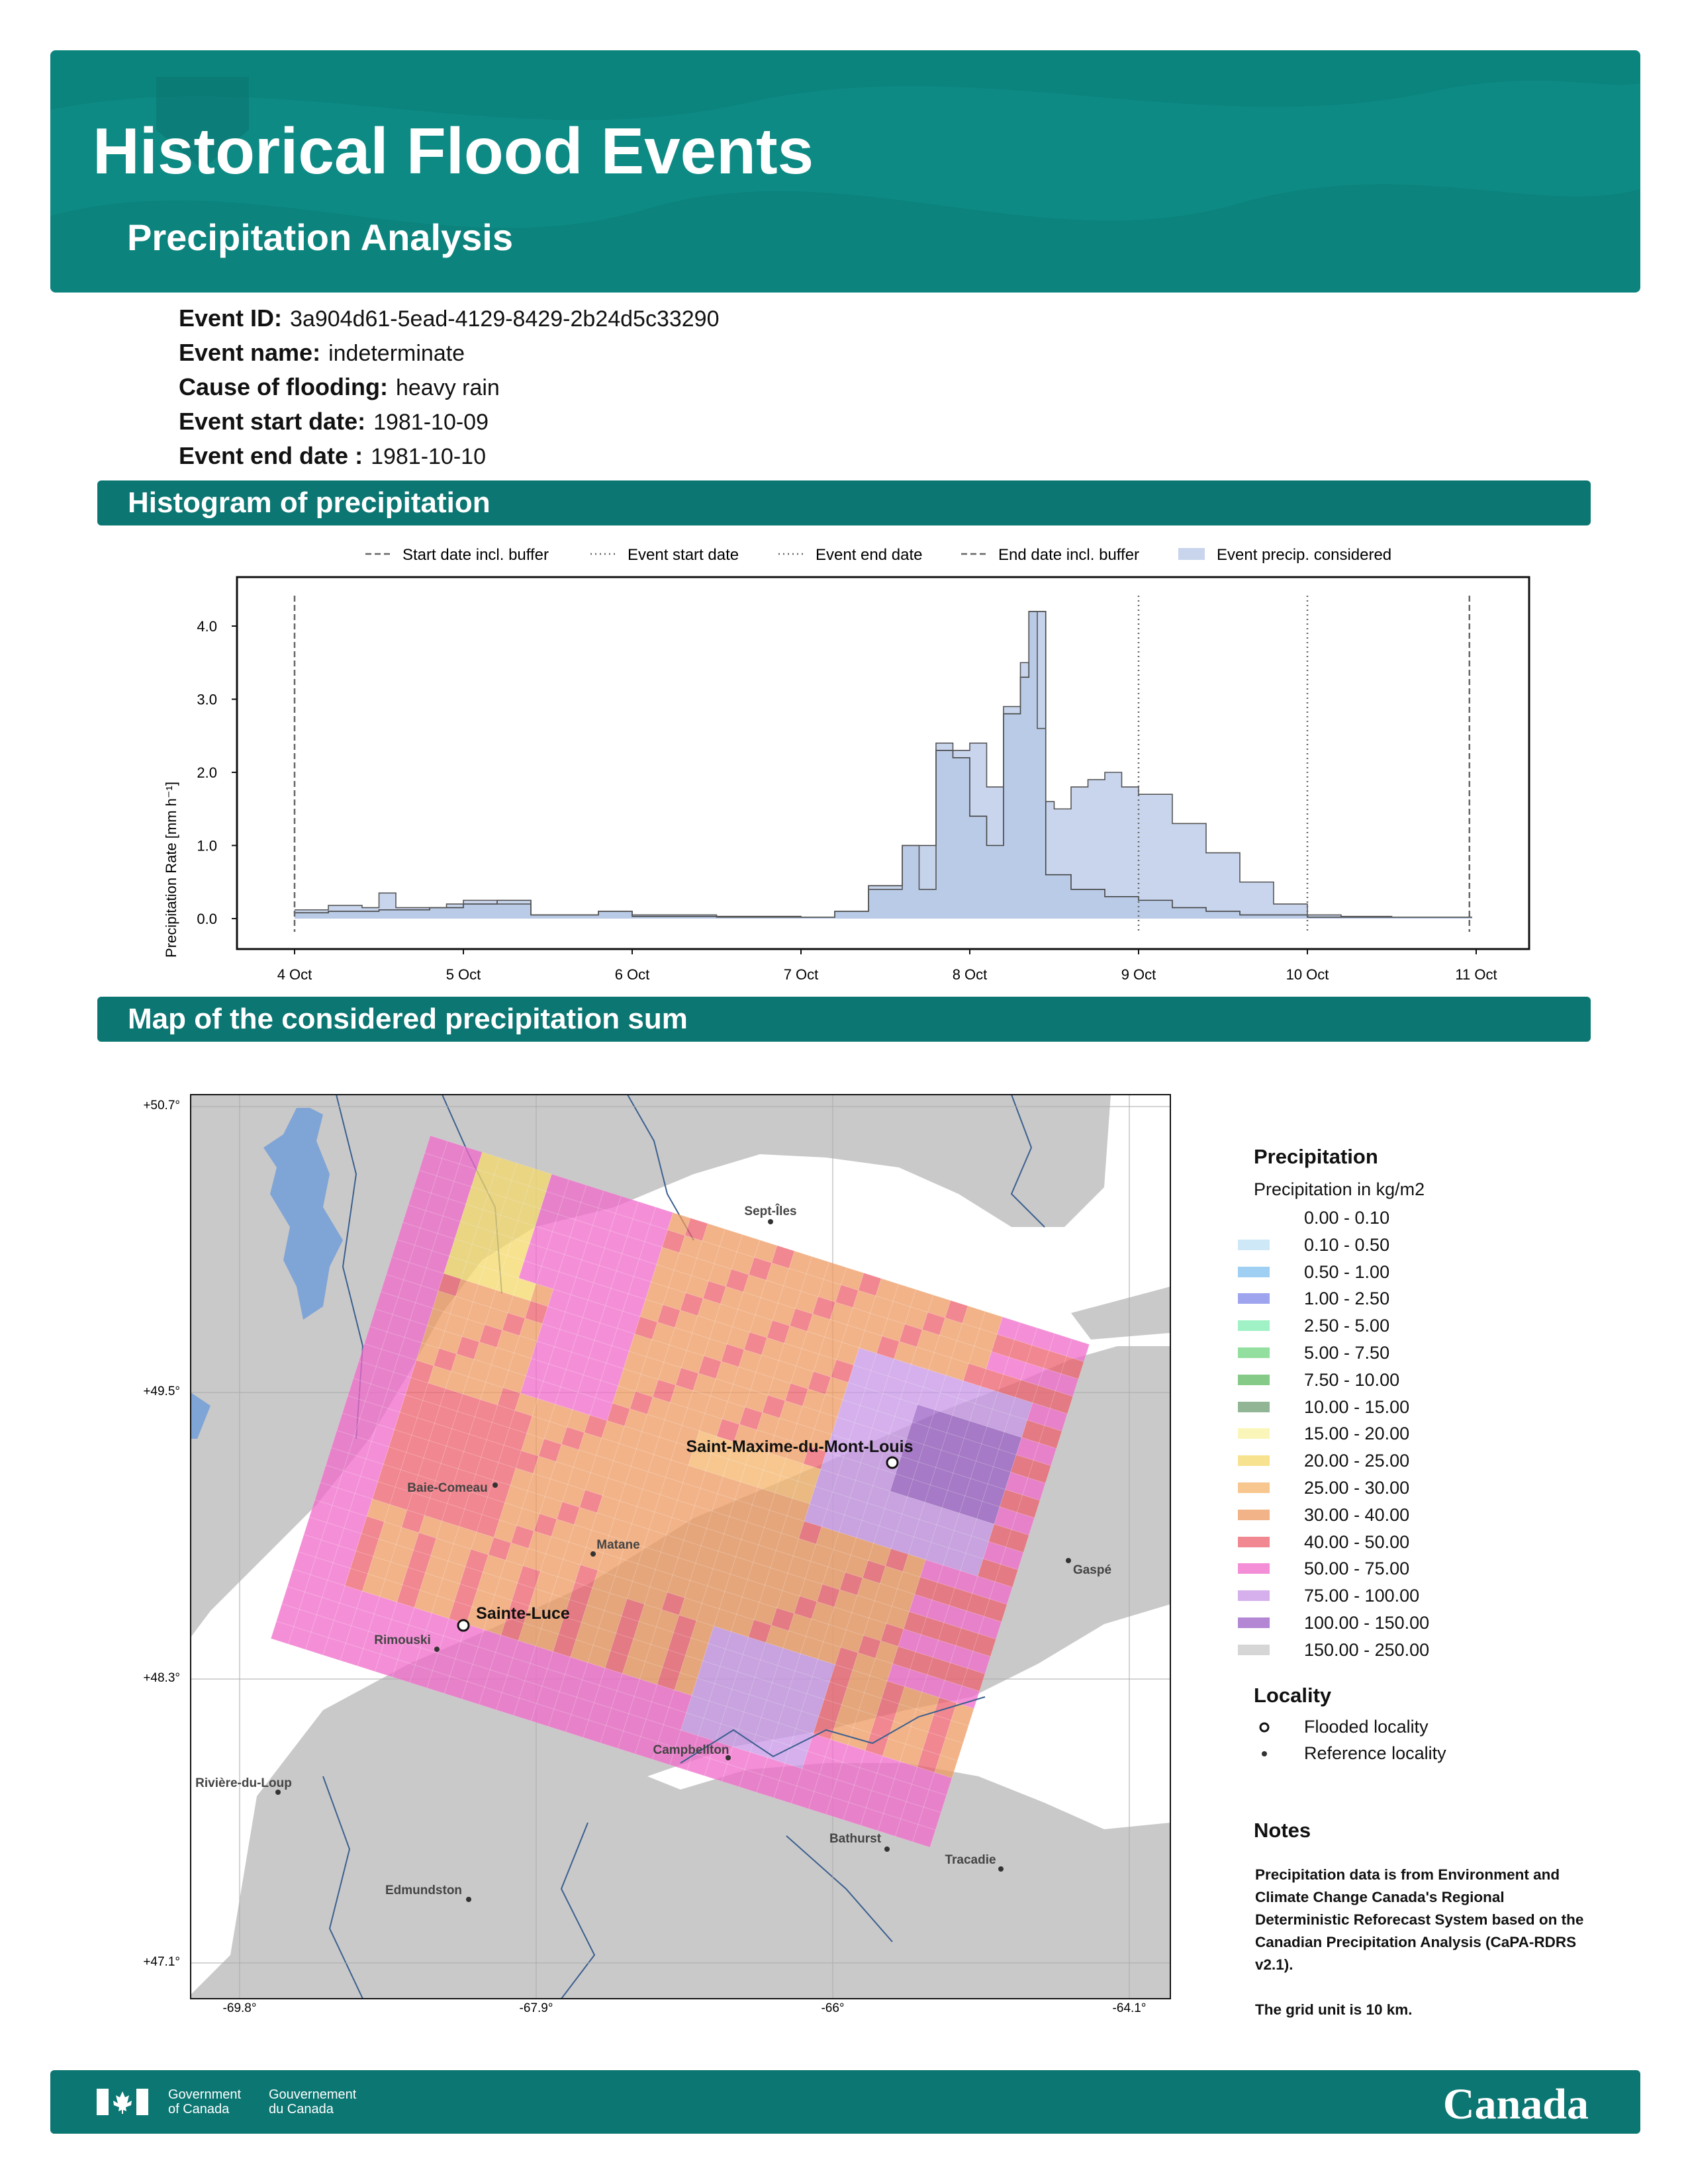 The image size is (1688, 2184). I want to click on reference-marker-icon, so click(1264, 1753).